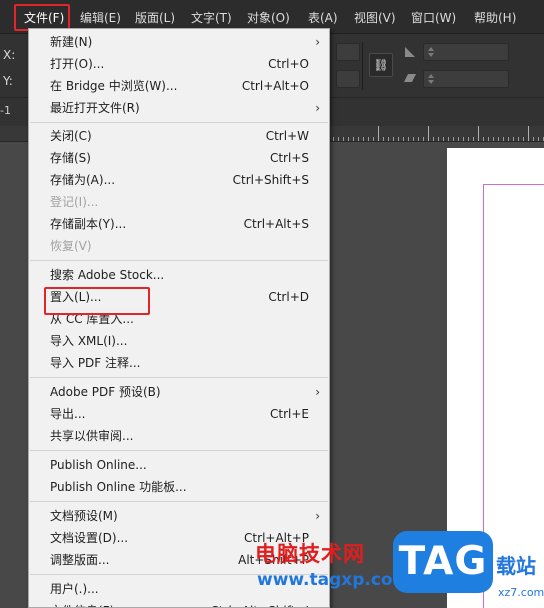 Image resolution: width=544 pixels, height=608 pixels. What do you see at coordinates (179, 180) in the screenshot?
I see `menu-item-save-as: 存储为(A)... Ctrl+Shift+S` at bounding box center [179, 180].